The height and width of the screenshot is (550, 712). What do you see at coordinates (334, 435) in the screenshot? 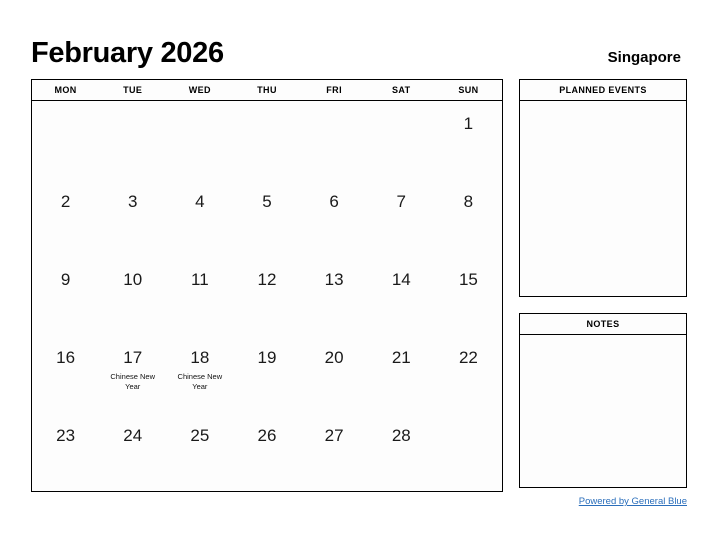
I see `day-number: 27` at bounding box center [334, 435].